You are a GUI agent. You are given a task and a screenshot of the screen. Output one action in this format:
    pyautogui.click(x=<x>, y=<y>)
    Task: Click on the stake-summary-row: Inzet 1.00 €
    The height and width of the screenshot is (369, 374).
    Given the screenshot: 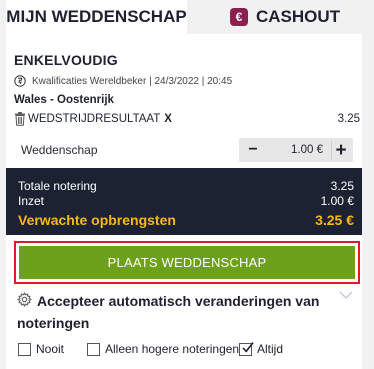 What is the action you would take?
    pyautogui.click(x=186, y=201)
    